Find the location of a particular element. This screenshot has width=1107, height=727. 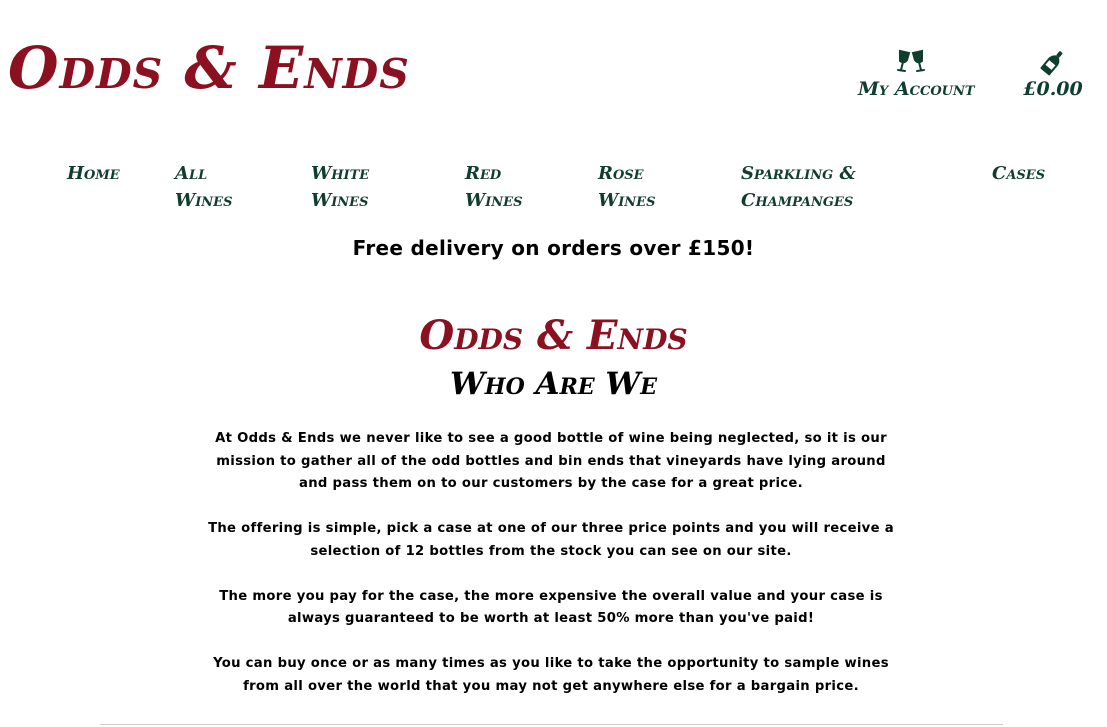

section-brand-heading: Odds & Ends is located at coordinates (553, 335).